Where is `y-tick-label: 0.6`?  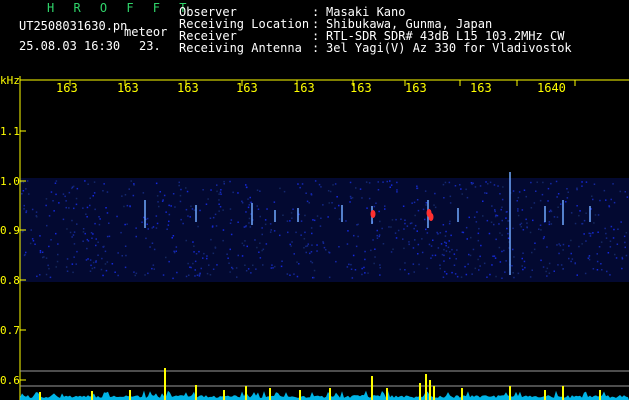
y-tick-label: 0.6 is located at coordinates (10, 380).